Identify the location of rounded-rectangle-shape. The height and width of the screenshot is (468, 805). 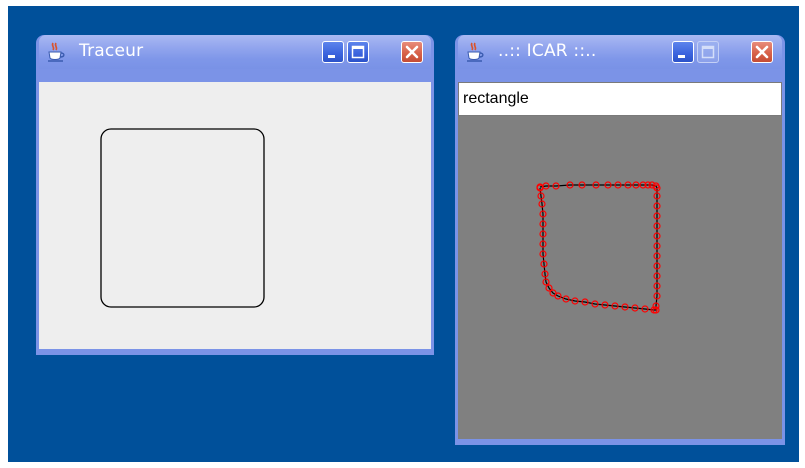
(182, 218).